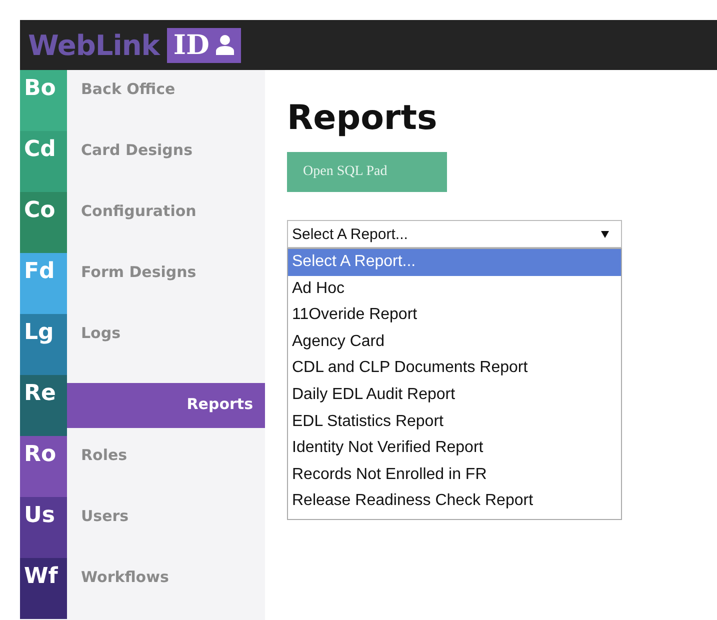 Image resolution: width=717 pixels, height=620 pixels. Describe the element at coordinates (454, 475) in the screenshot. I see `dropdown-option: Records Not Enrolled in FR` at that location.